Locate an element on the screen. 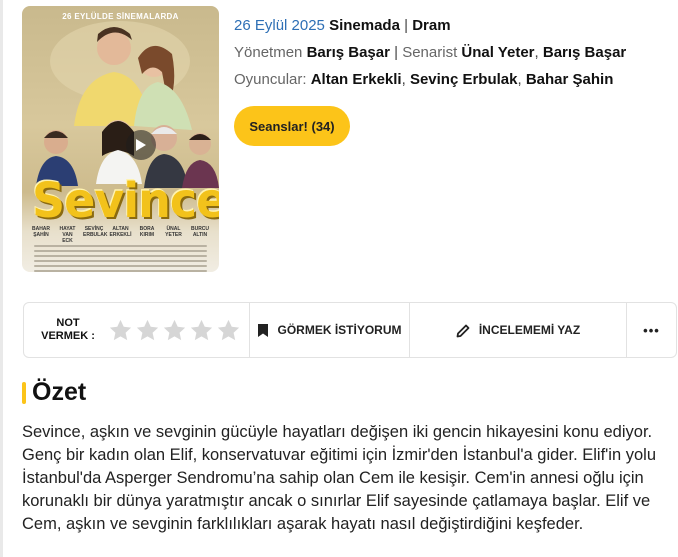 This screenshot has height=557, width=678. release-label: Sinemada is located at coordinates (364, 25).